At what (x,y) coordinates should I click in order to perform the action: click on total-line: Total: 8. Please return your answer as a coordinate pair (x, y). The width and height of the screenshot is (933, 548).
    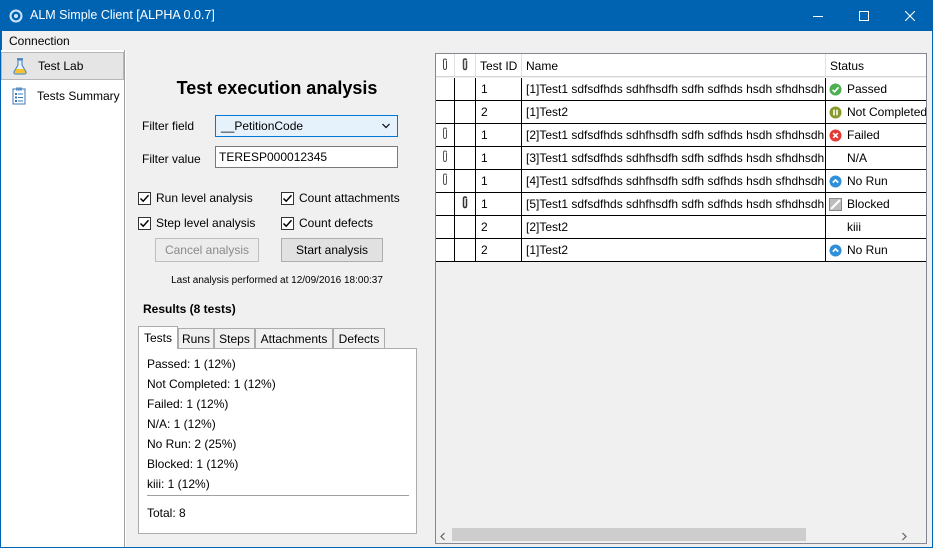
    Looking at the image, I should click on (166, 513).